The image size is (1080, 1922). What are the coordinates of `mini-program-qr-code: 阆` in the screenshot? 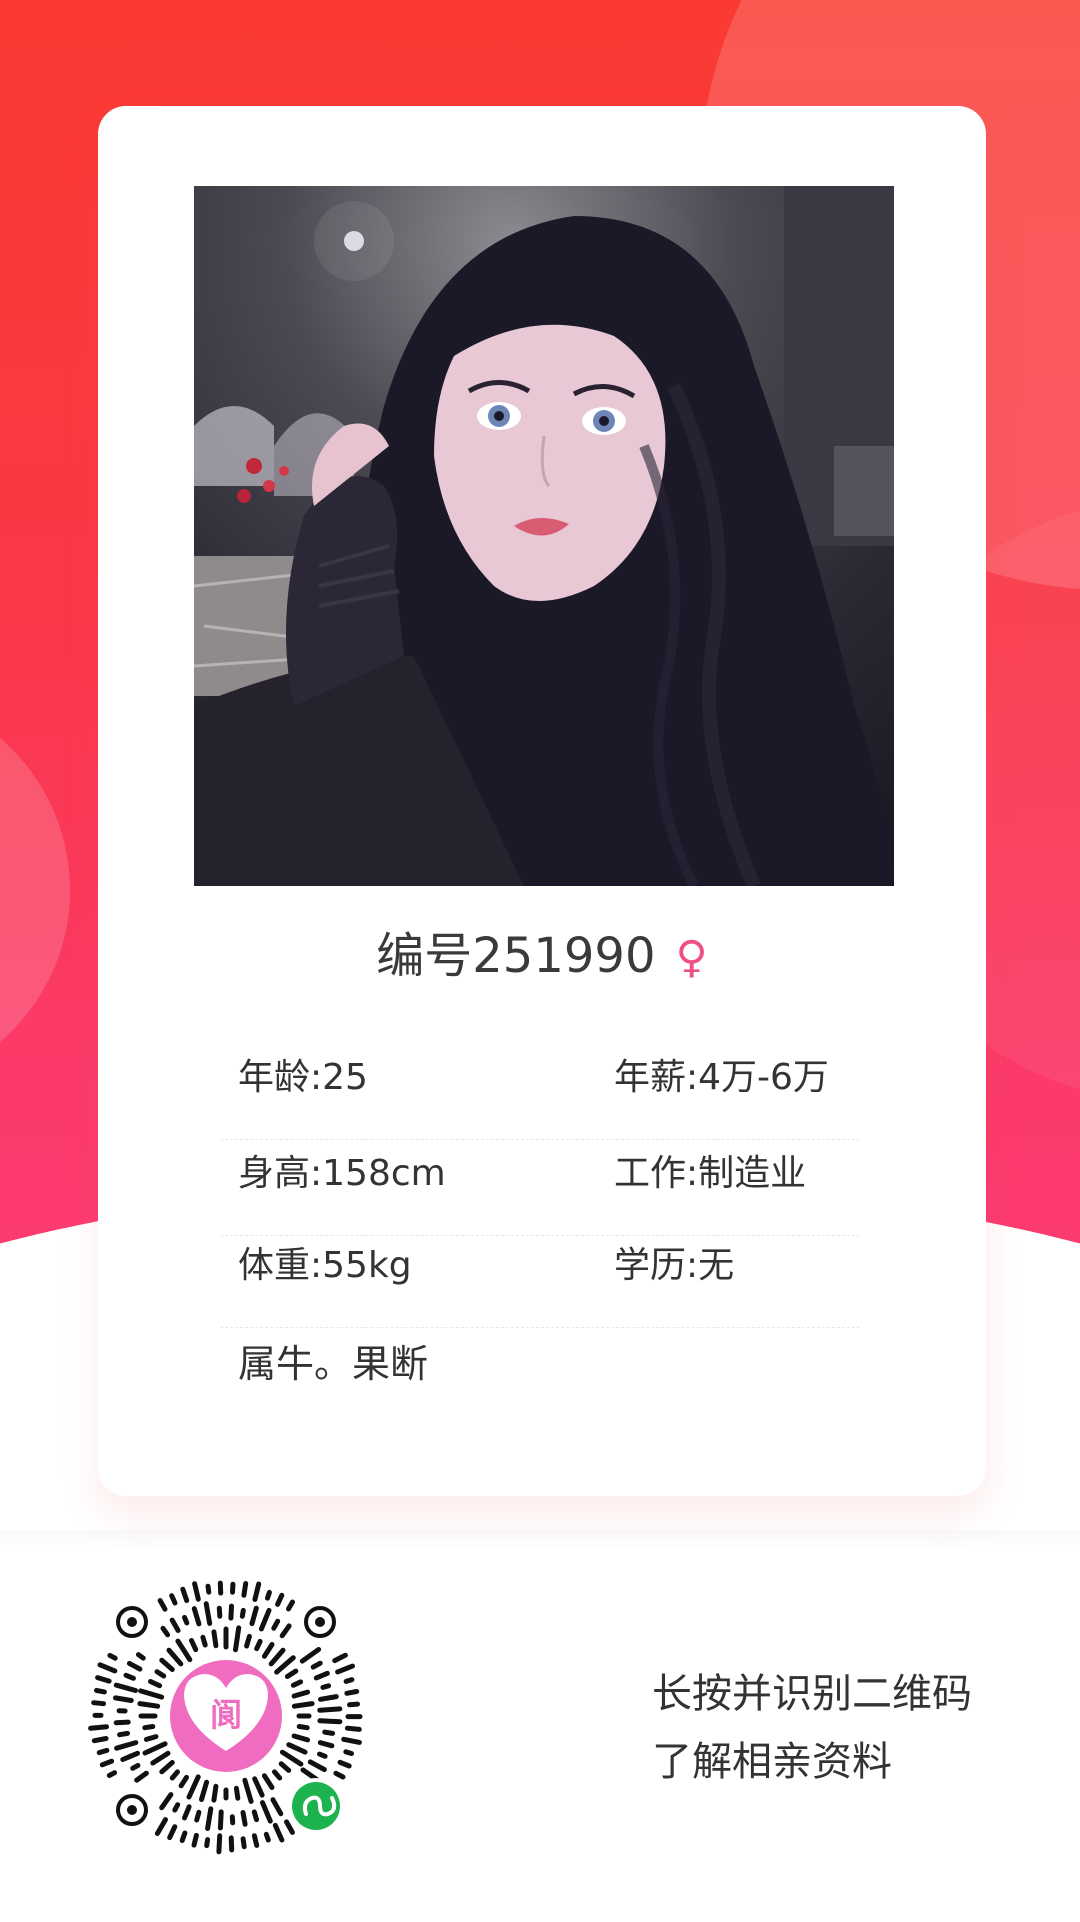 It's located at (226, 1716).